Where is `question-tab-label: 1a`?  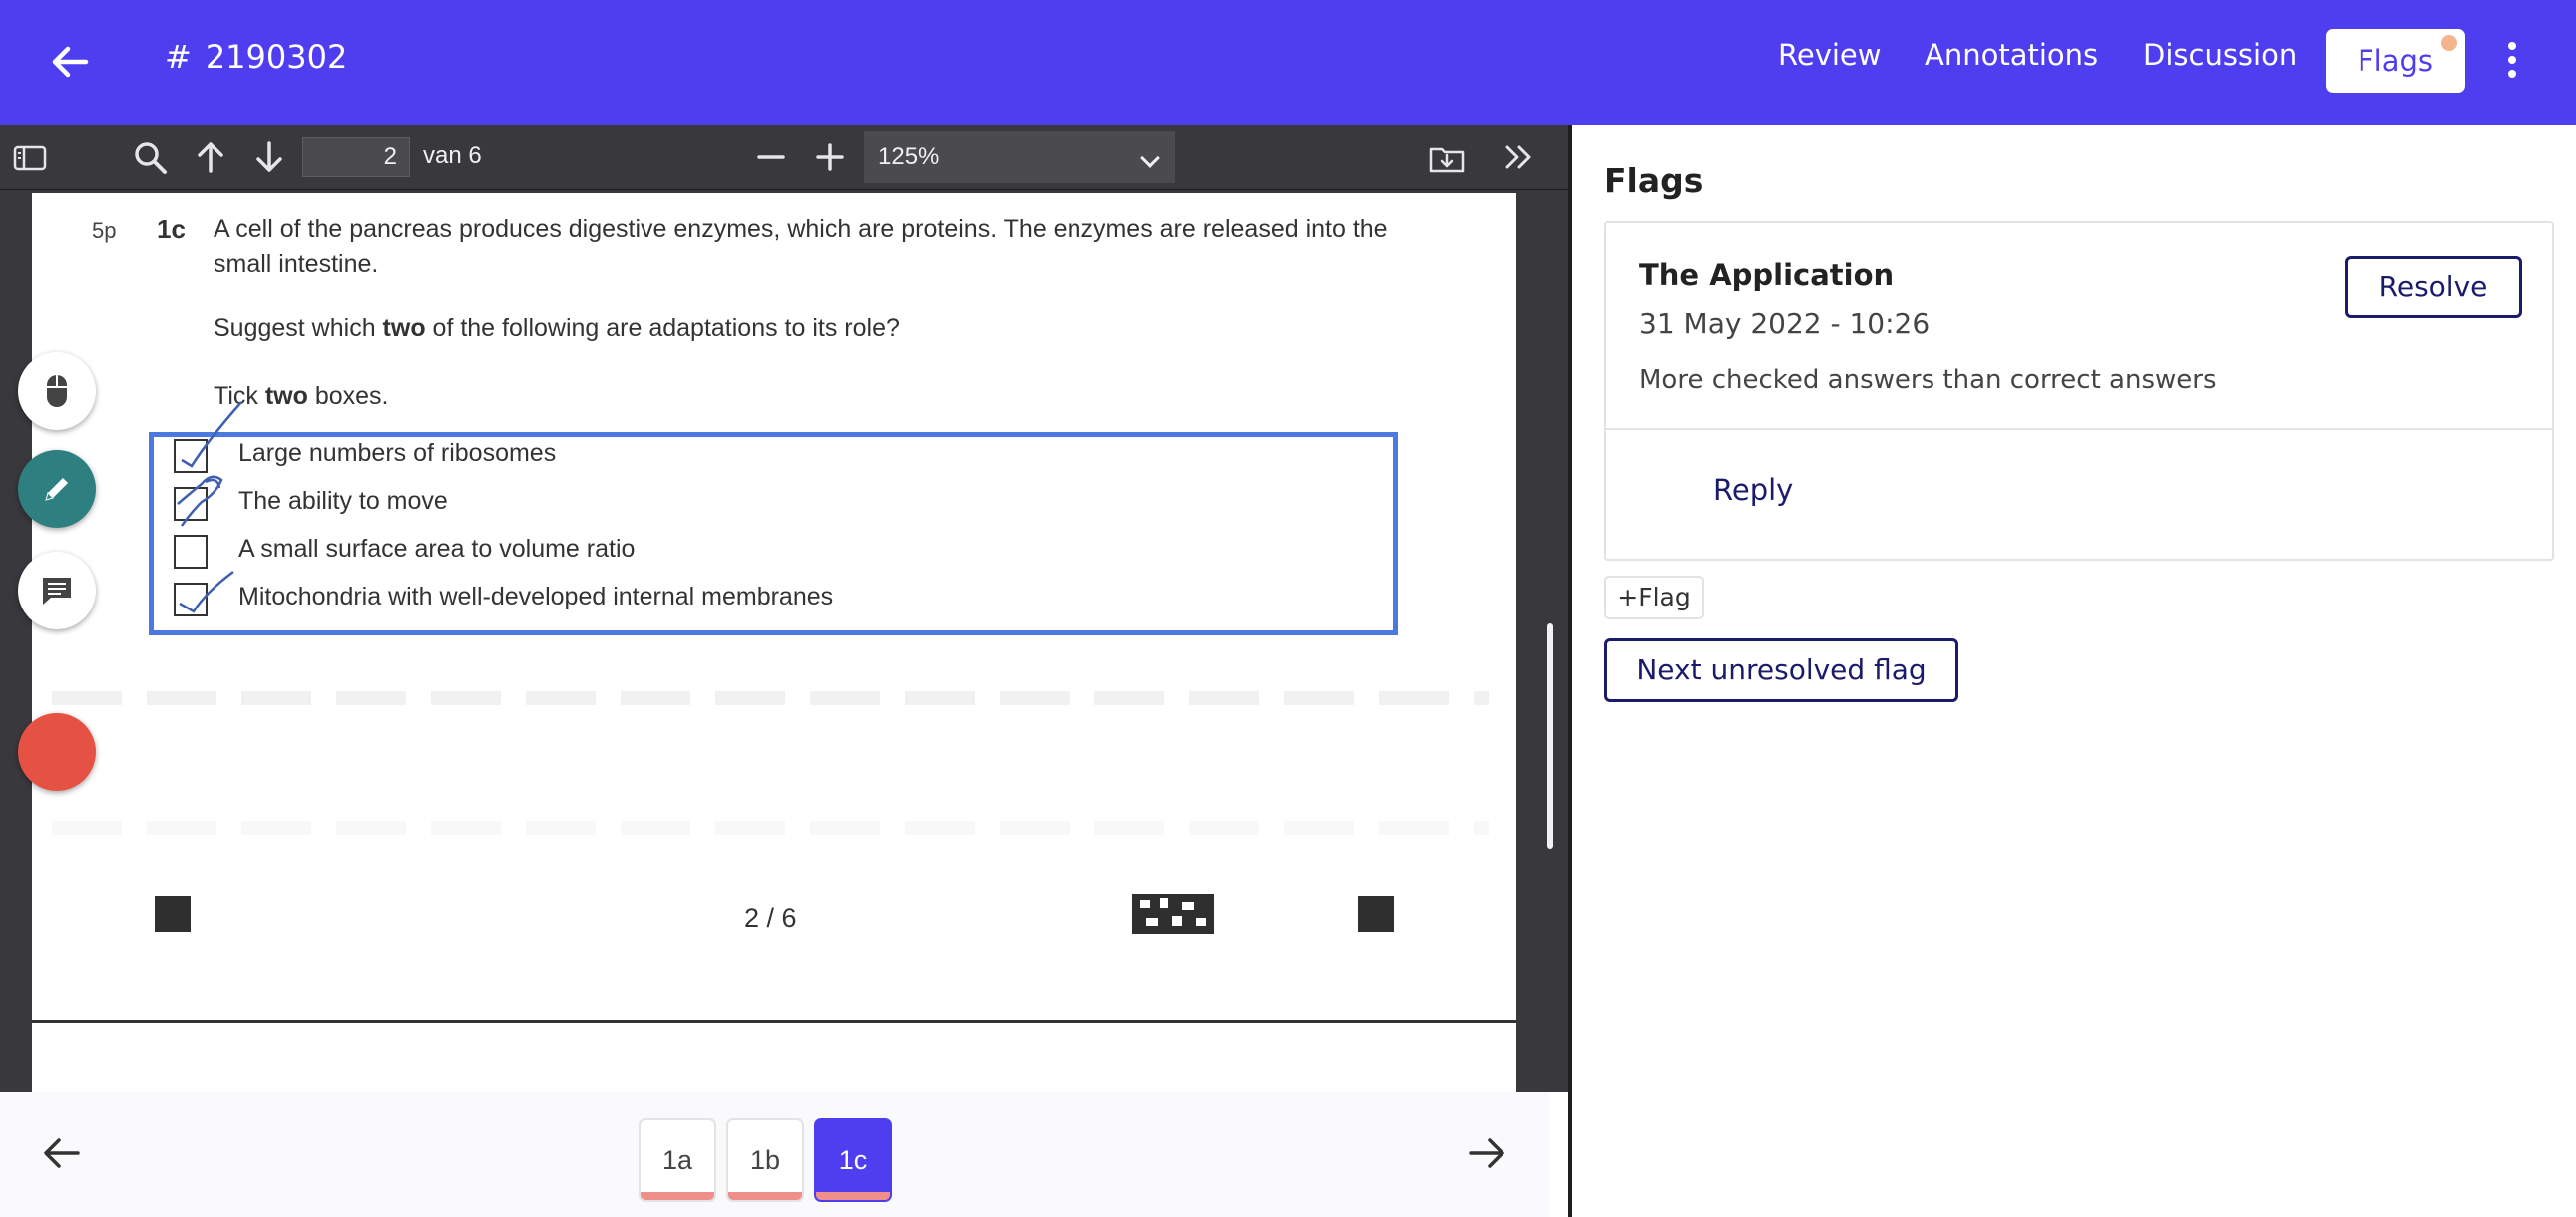
question-tab-label: 1a is located at coordinates (677, 1160).